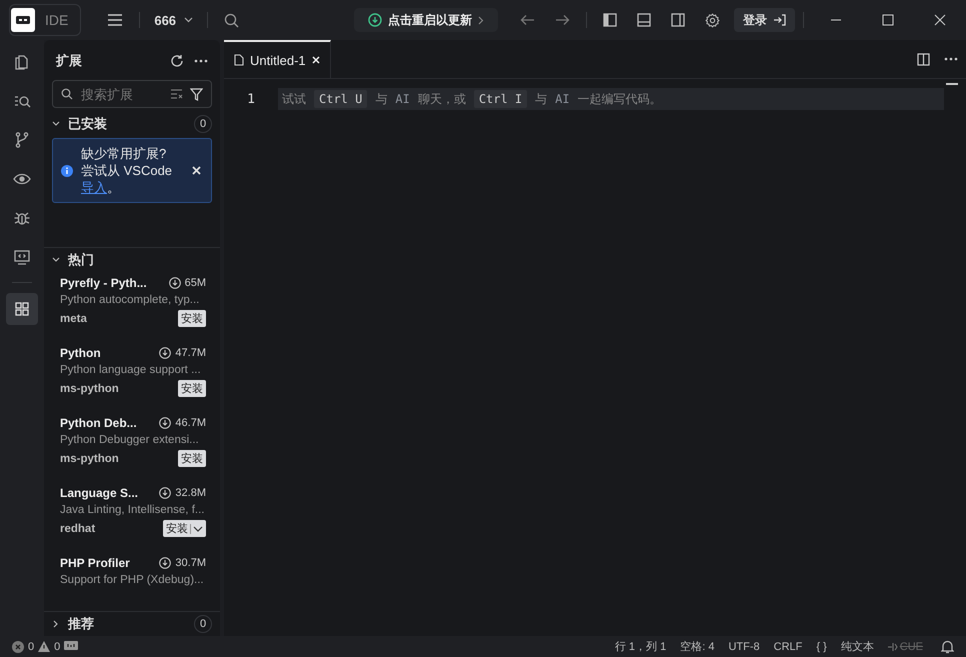 Image resolution: width=966 pixels, height=657 pixels. I want to click on right-panel-icon, so click(678, 20).